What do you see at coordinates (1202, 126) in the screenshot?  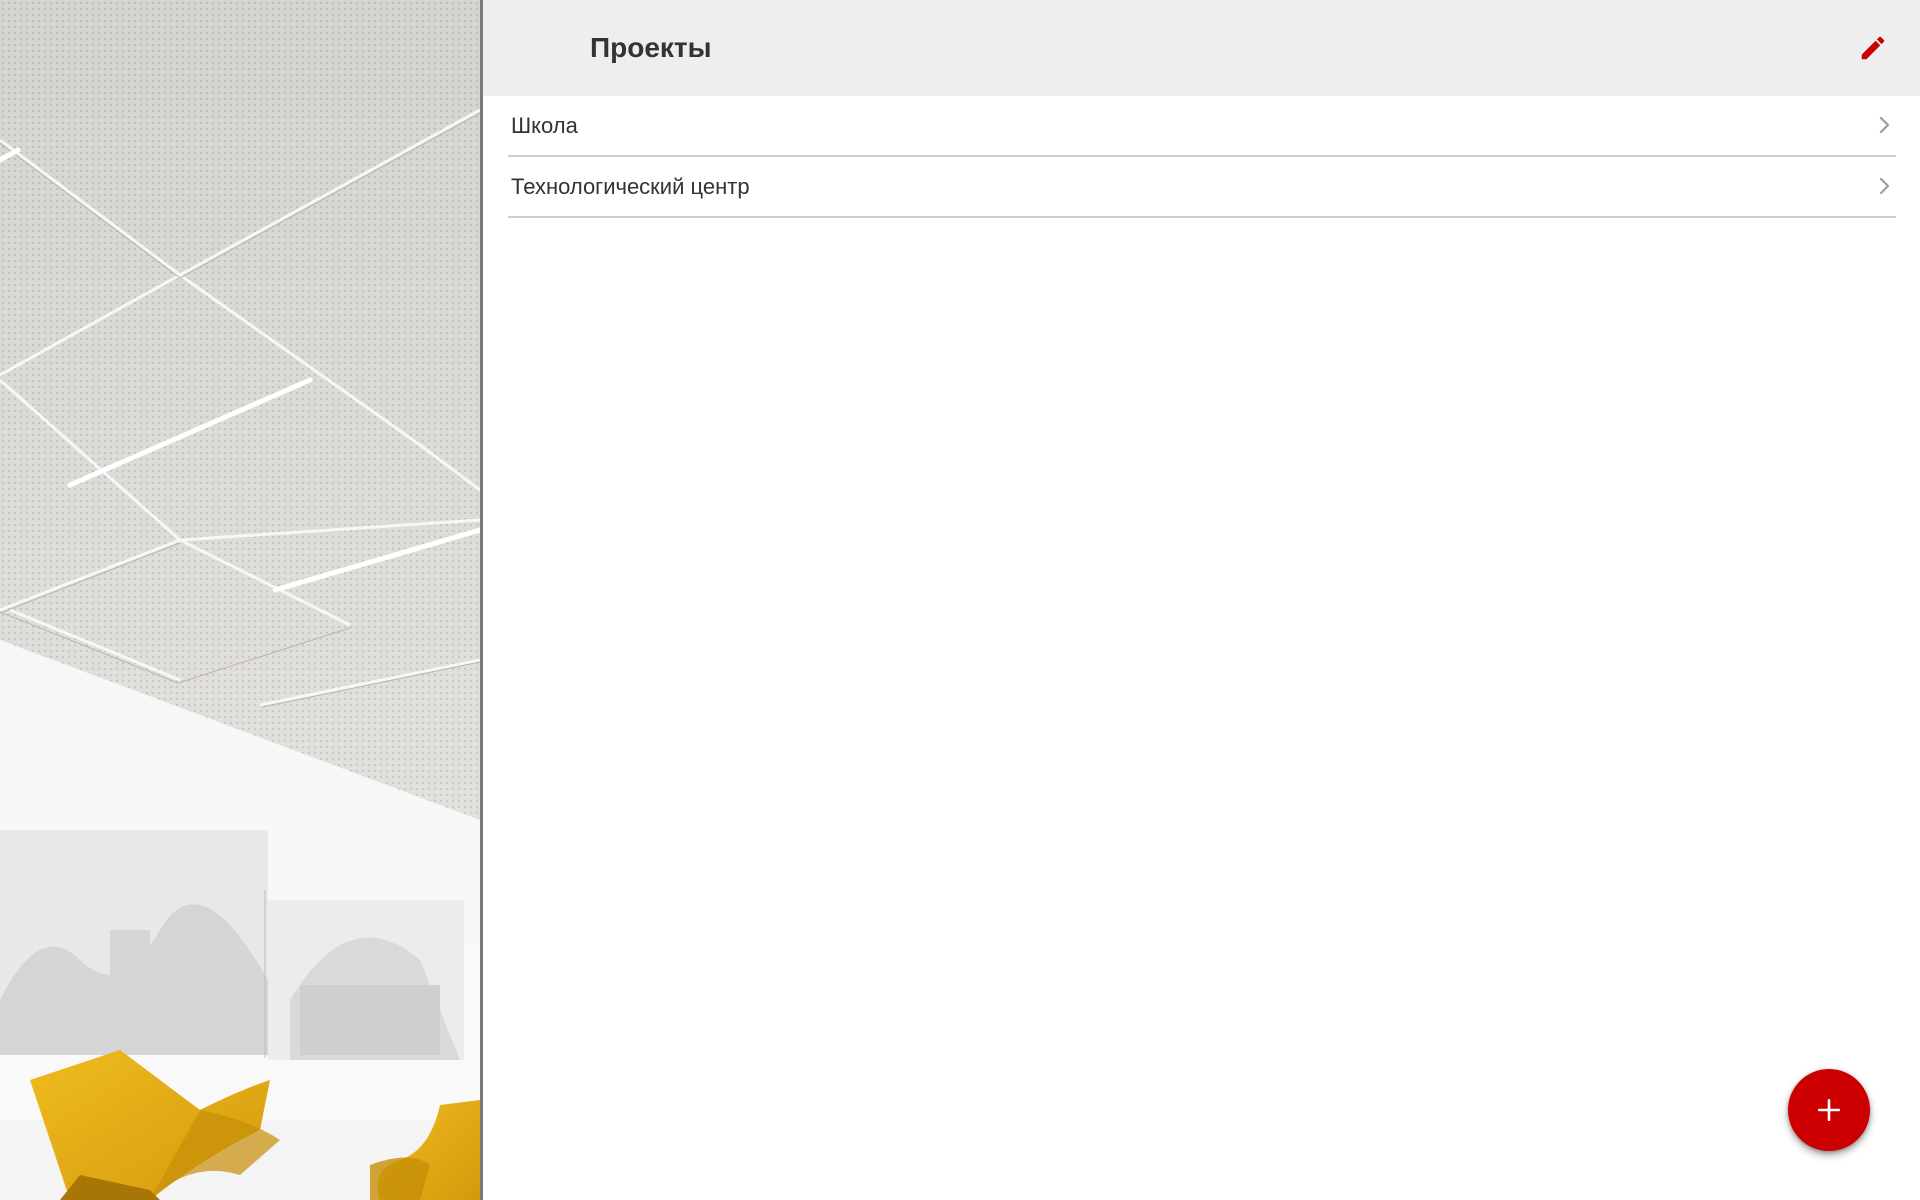 I see `list-item-project-school: Школа` at bounding box center [1202, 126].